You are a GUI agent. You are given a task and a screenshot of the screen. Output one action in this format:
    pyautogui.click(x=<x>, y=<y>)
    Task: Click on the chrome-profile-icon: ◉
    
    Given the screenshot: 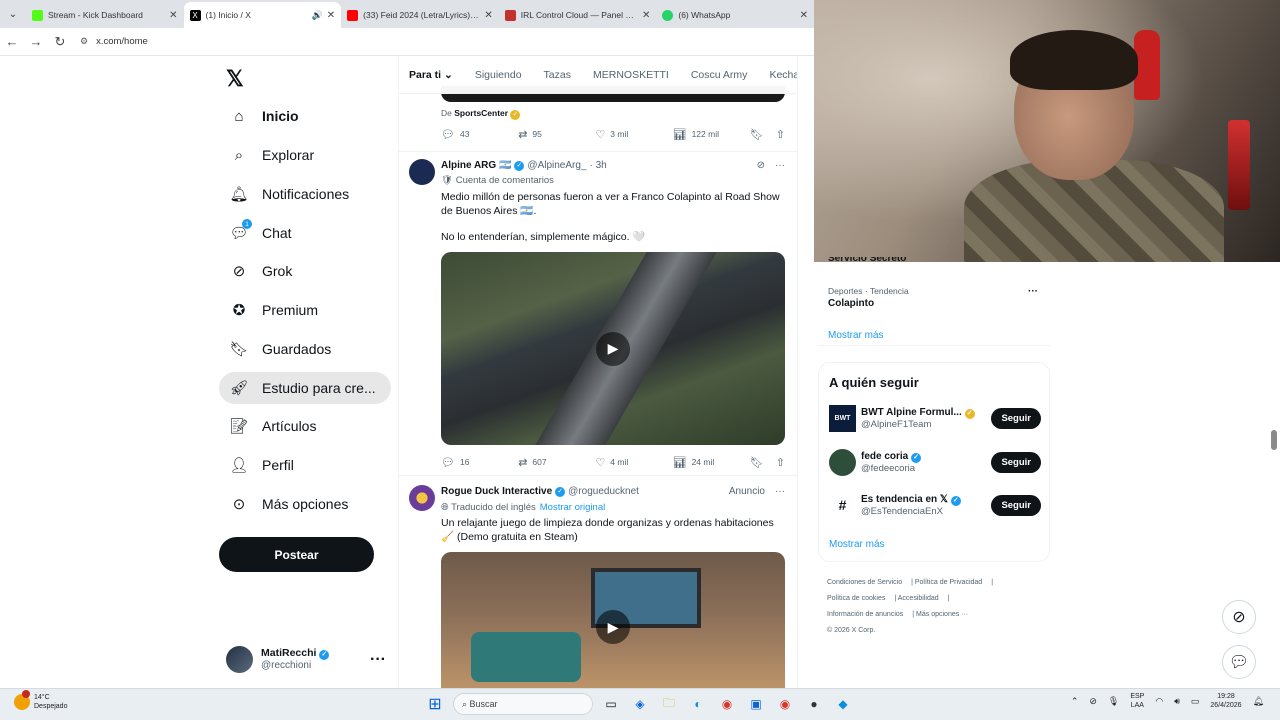 What is the action you would take?
    pyautogui.click(x=785, y=704)
    